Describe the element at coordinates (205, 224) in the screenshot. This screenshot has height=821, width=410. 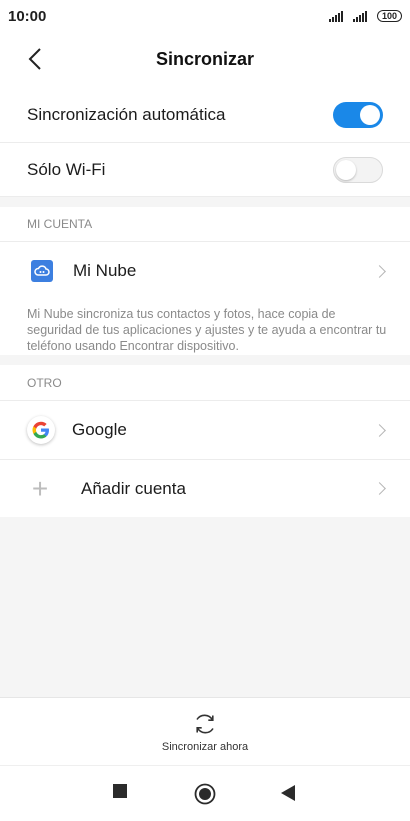
I see `section-header-my-account: MI CUENTA` at that location.